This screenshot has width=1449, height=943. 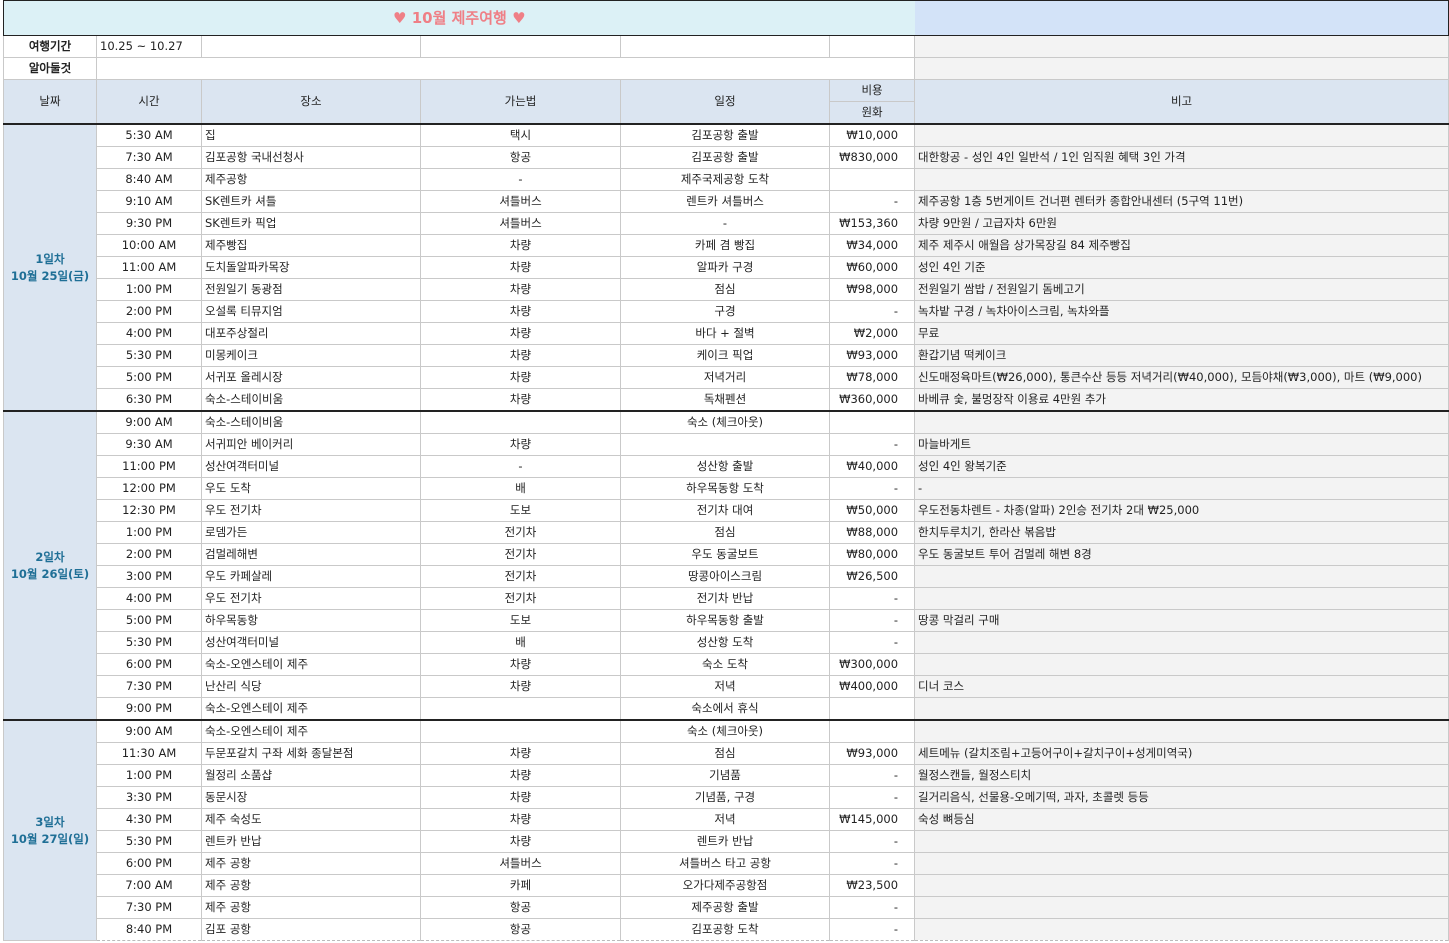 What do you see at coordinates (725, 466) in the screenshot?
I see `schedule-cell: 성산항 출발` at bounding box center [725, 466].